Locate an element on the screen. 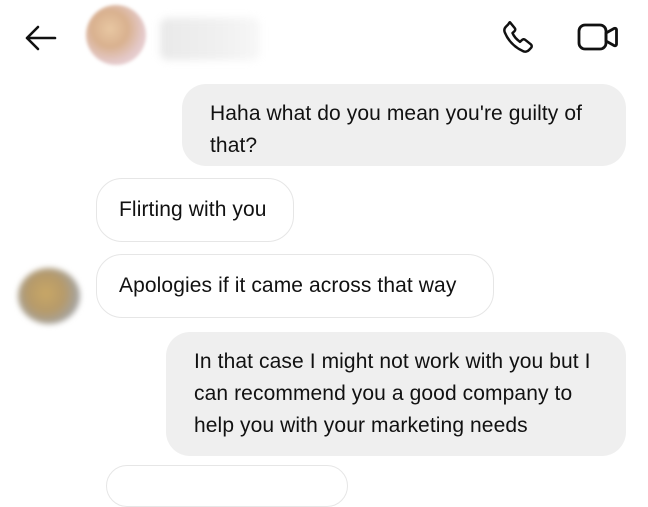 The image size is (648, 507). message-incoming: Flirting with you is located at coordinates (195, 210).